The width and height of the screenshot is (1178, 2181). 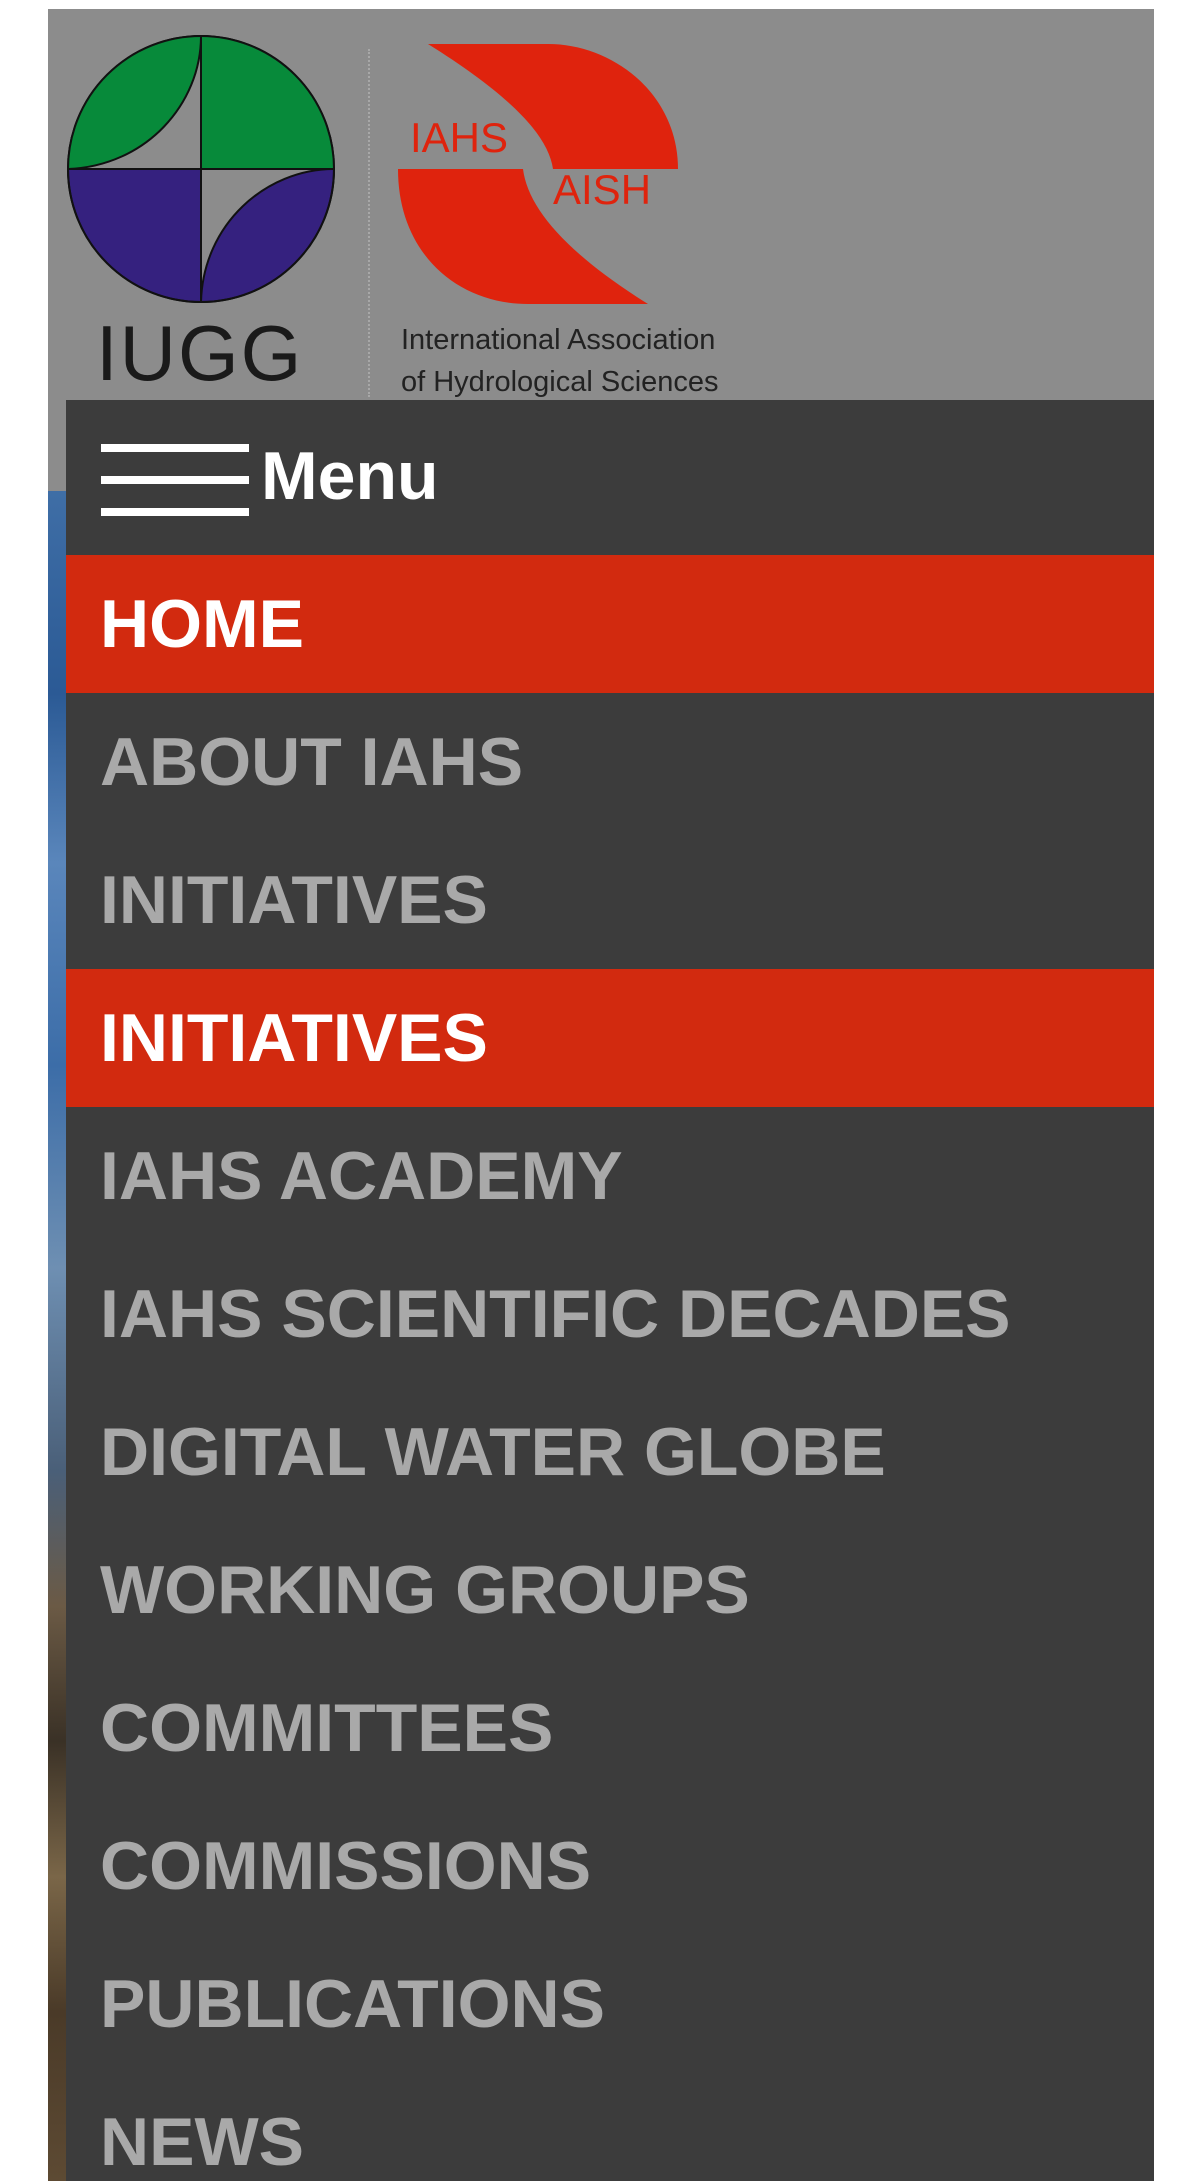 I want to click on menu-item-publications: PUBLICATIONS, so click(x=610, y=2004).